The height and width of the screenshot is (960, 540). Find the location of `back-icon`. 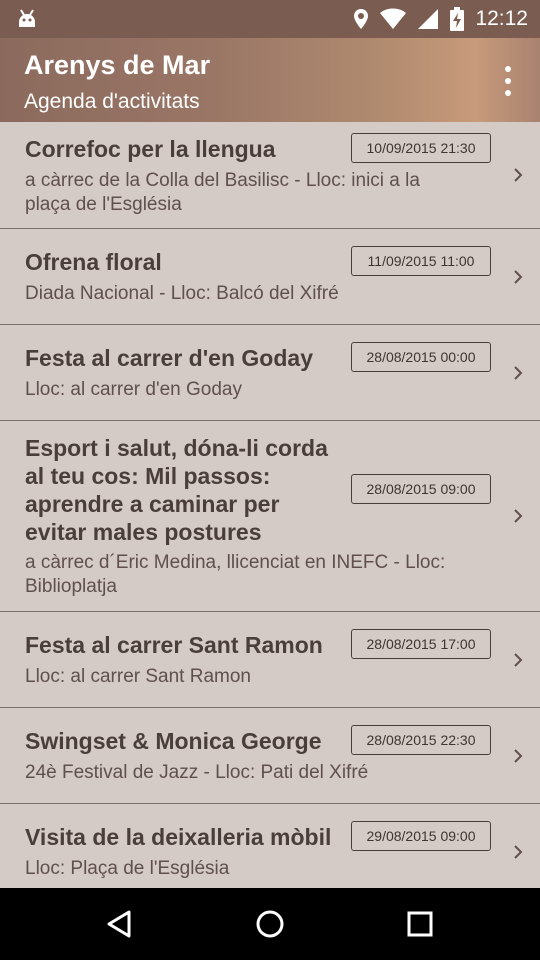

back-icon is located at coordinates (120, 924).